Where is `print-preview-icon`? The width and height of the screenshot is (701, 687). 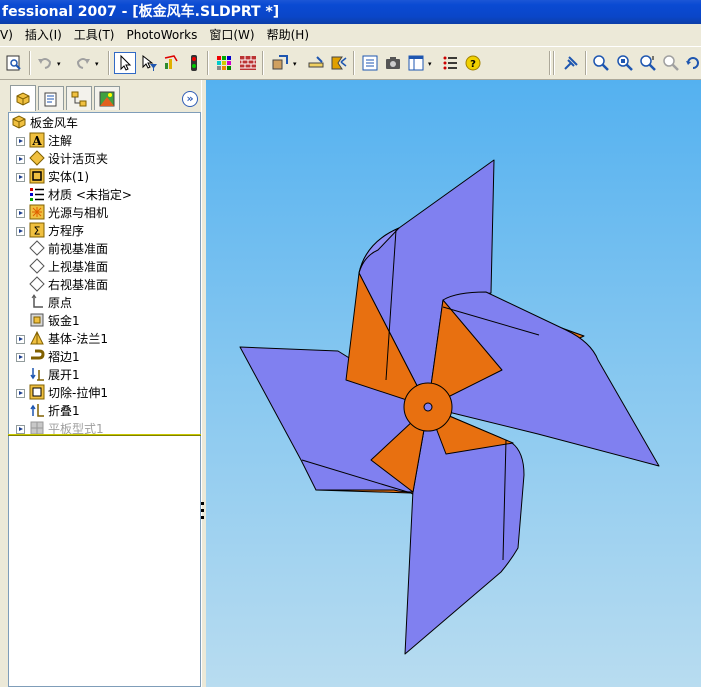
print-preview-icon is located at coordinates (14, 63).